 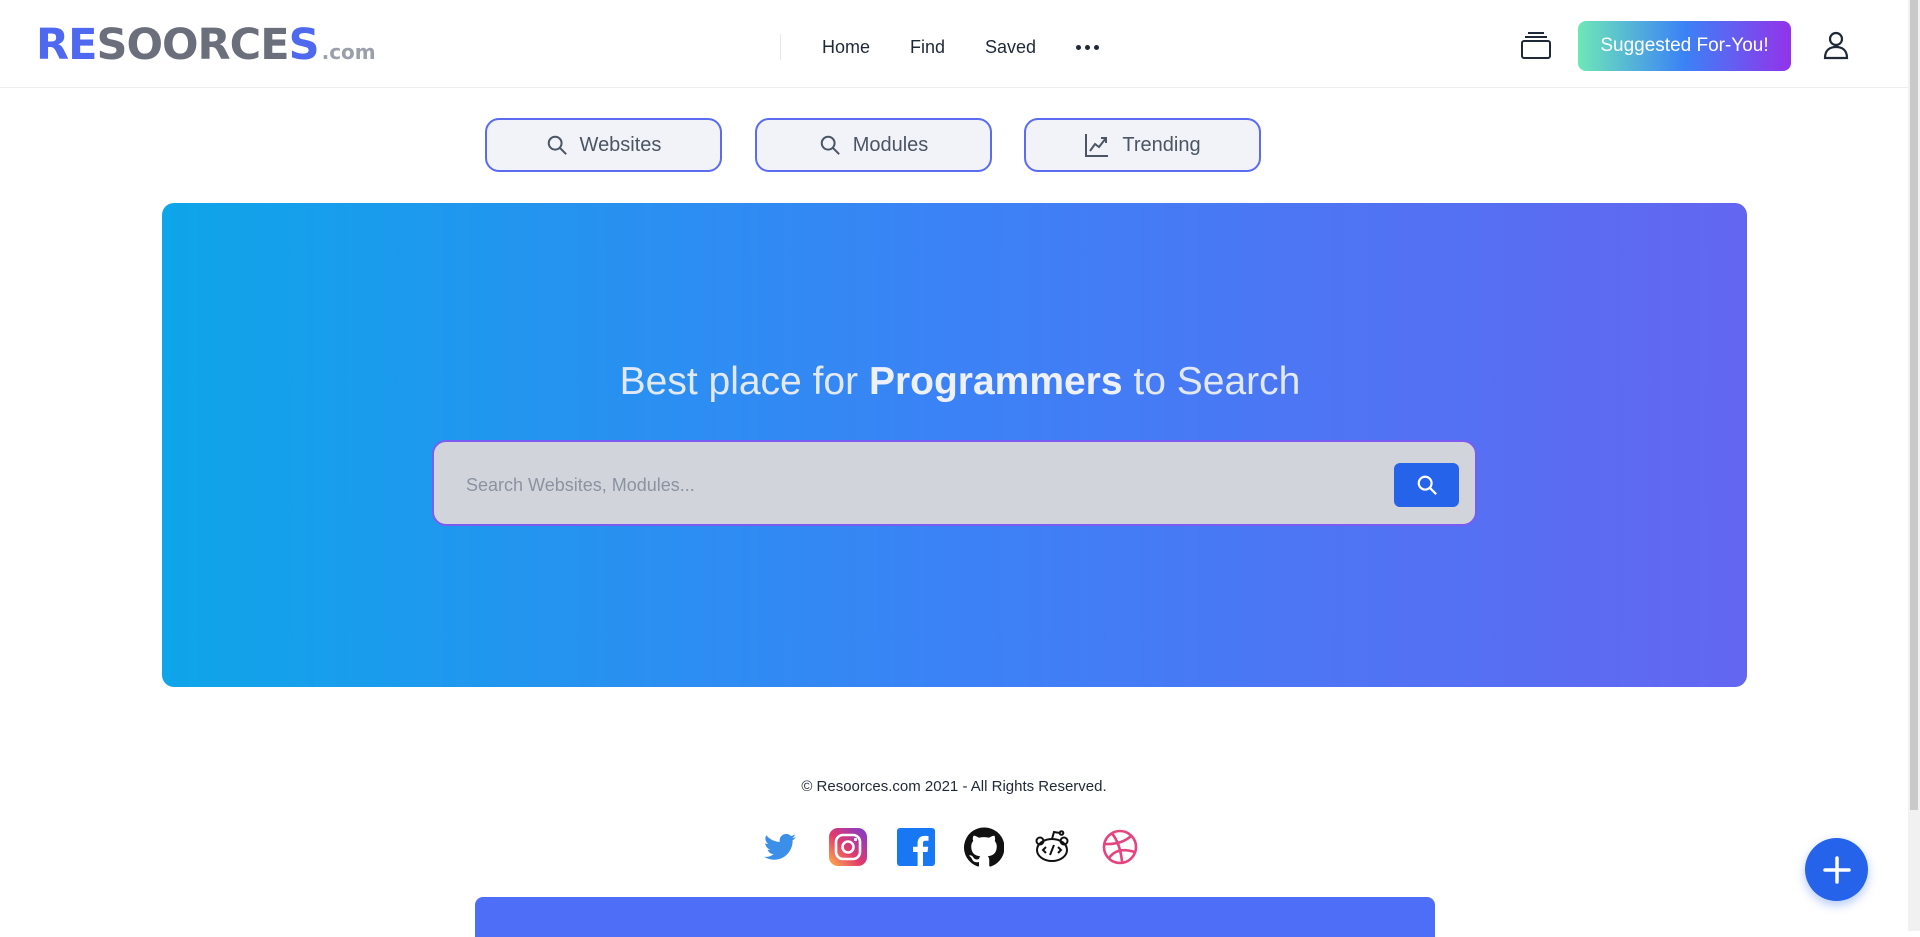 I want to click on hero-title-highlight: Programmers, so click(x=995, y=381).